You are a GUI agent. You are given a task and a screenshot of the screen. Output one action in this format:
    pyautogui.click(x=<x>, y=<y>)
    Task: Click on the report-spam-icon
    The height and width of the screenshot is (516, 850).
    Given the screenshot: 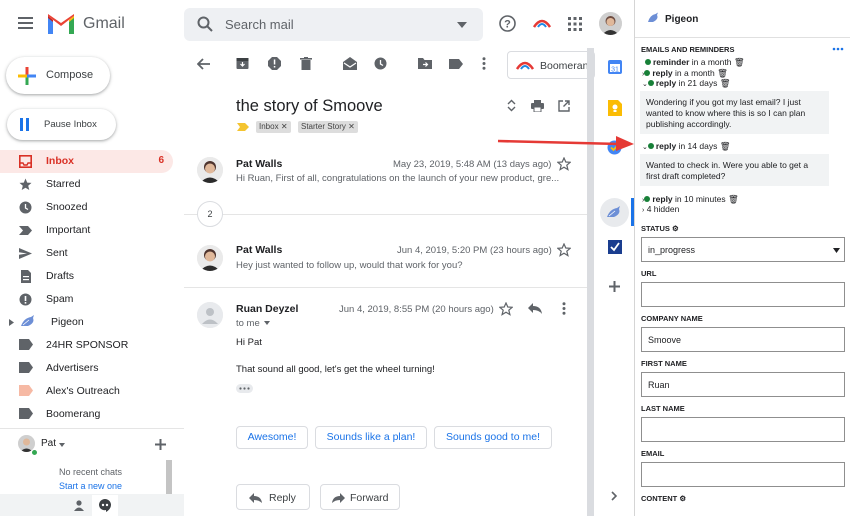 What is the action you would take?
    pyautogui.click(x=274, y=63)
    